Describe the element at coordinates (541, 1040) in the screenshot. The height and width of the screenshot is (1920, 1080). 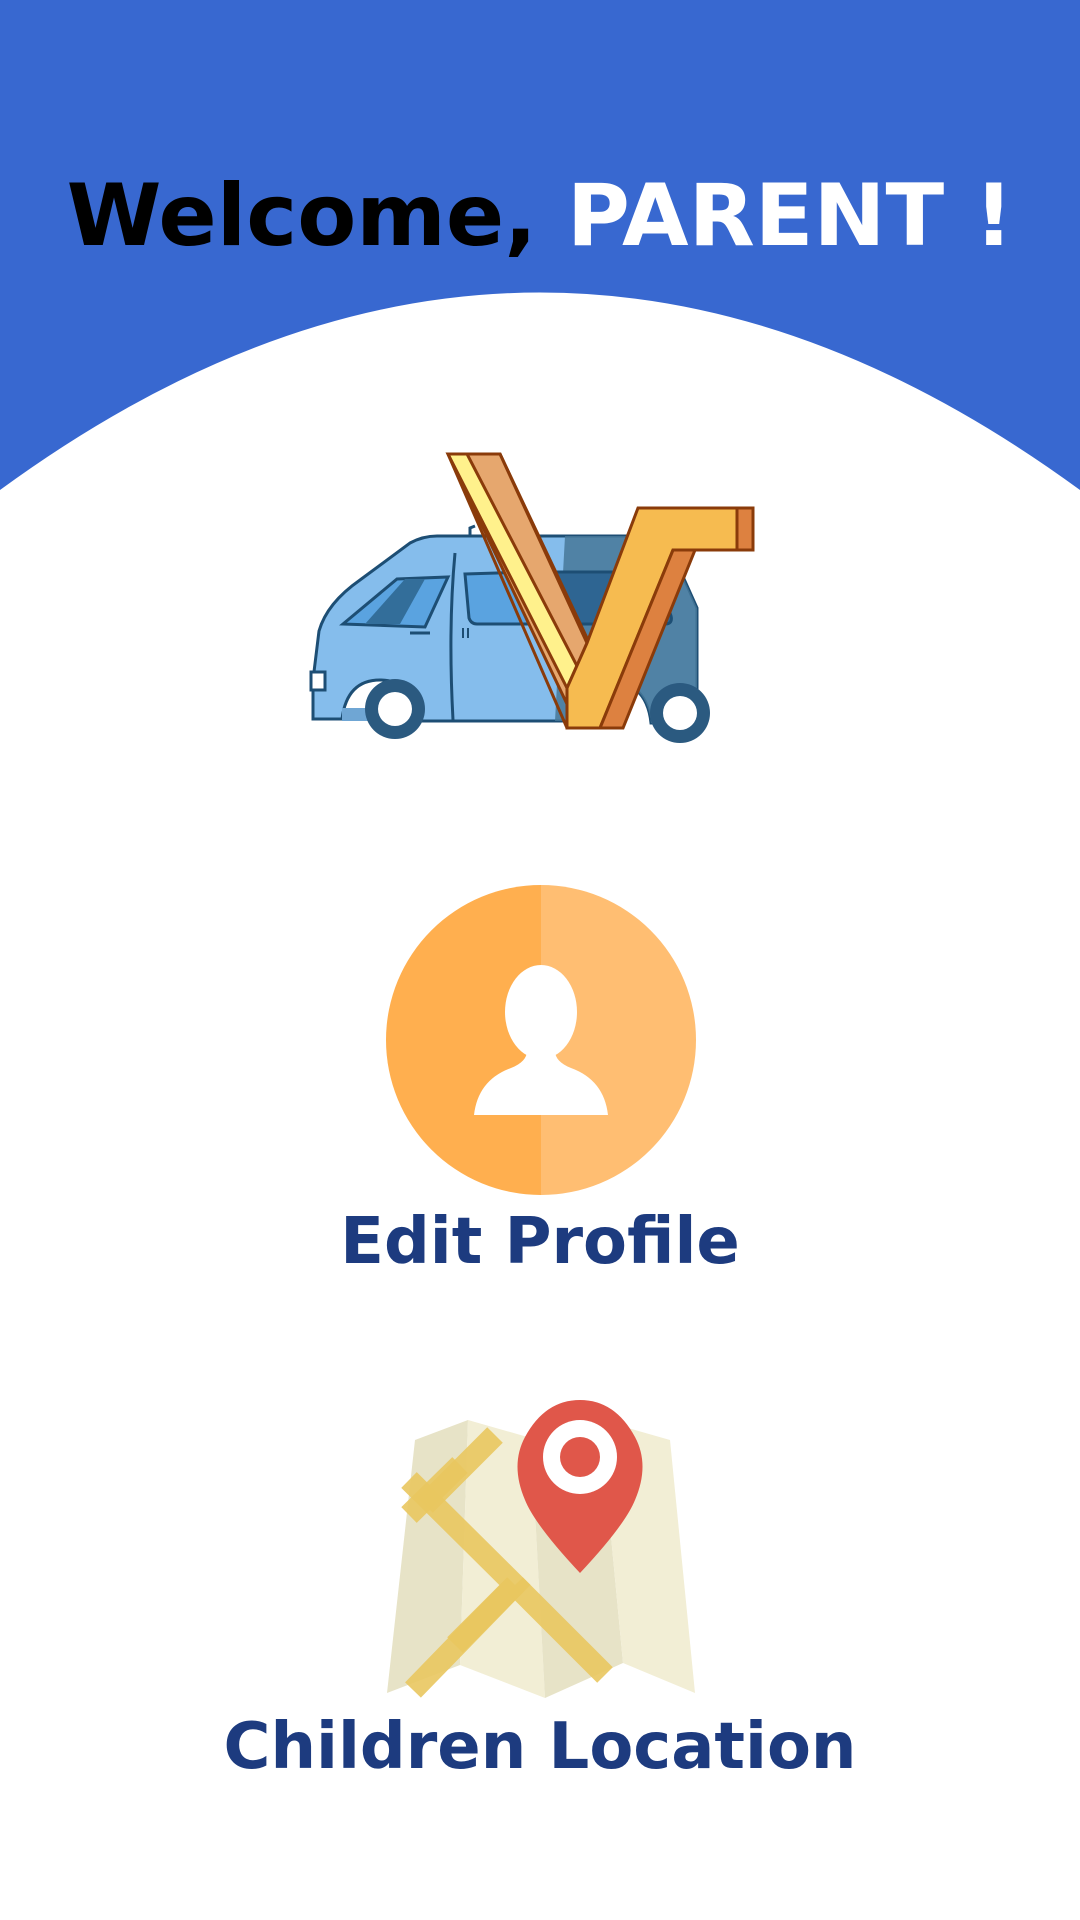
I see `user-avatar-icon` at that location.